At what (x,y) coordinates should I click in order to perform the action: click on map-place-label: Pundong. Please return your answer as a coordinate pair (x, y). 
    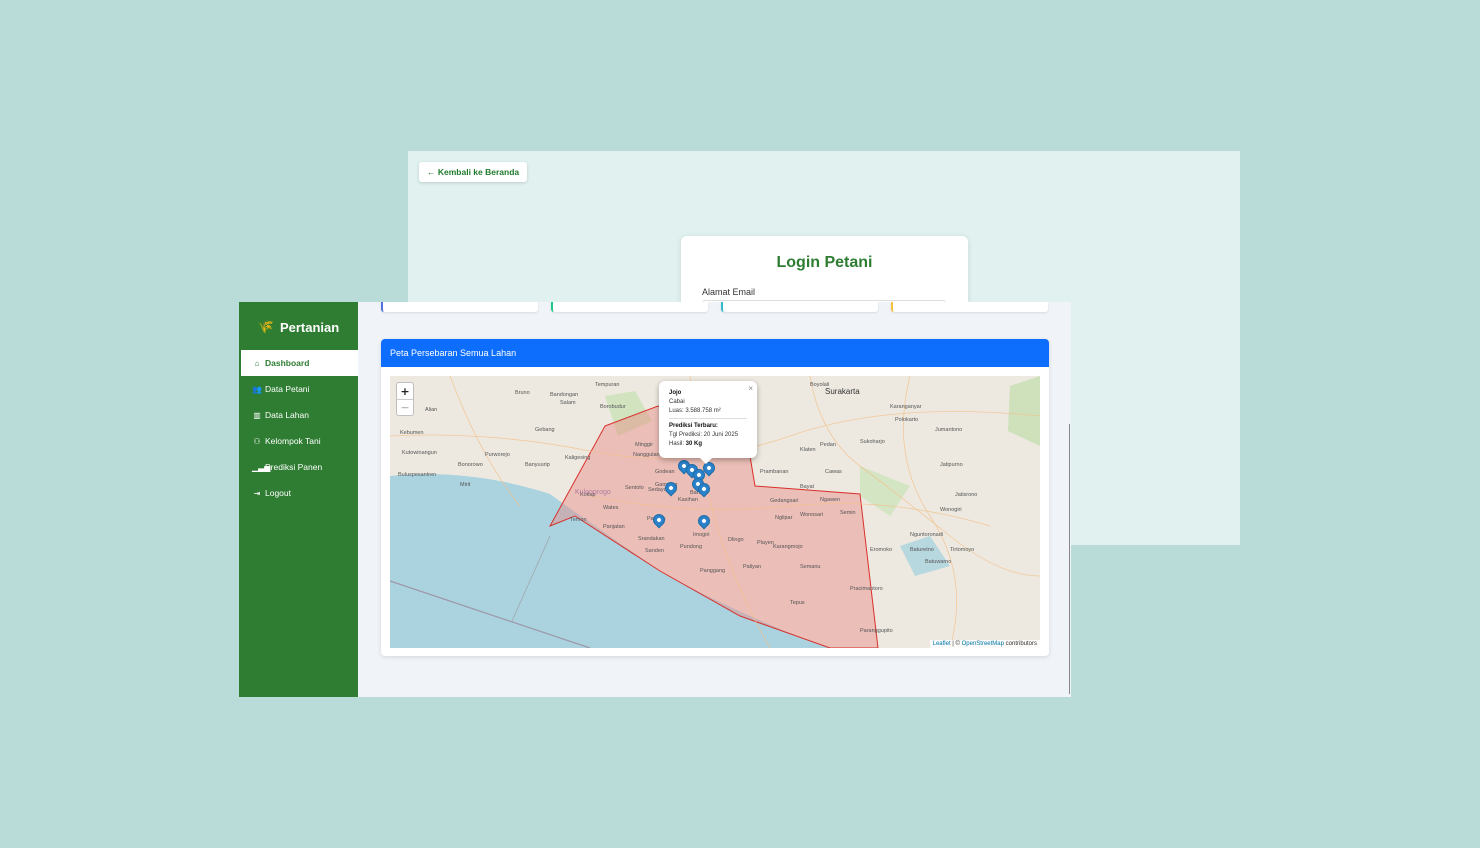
    Looking at the image, I should click on (691, 547).